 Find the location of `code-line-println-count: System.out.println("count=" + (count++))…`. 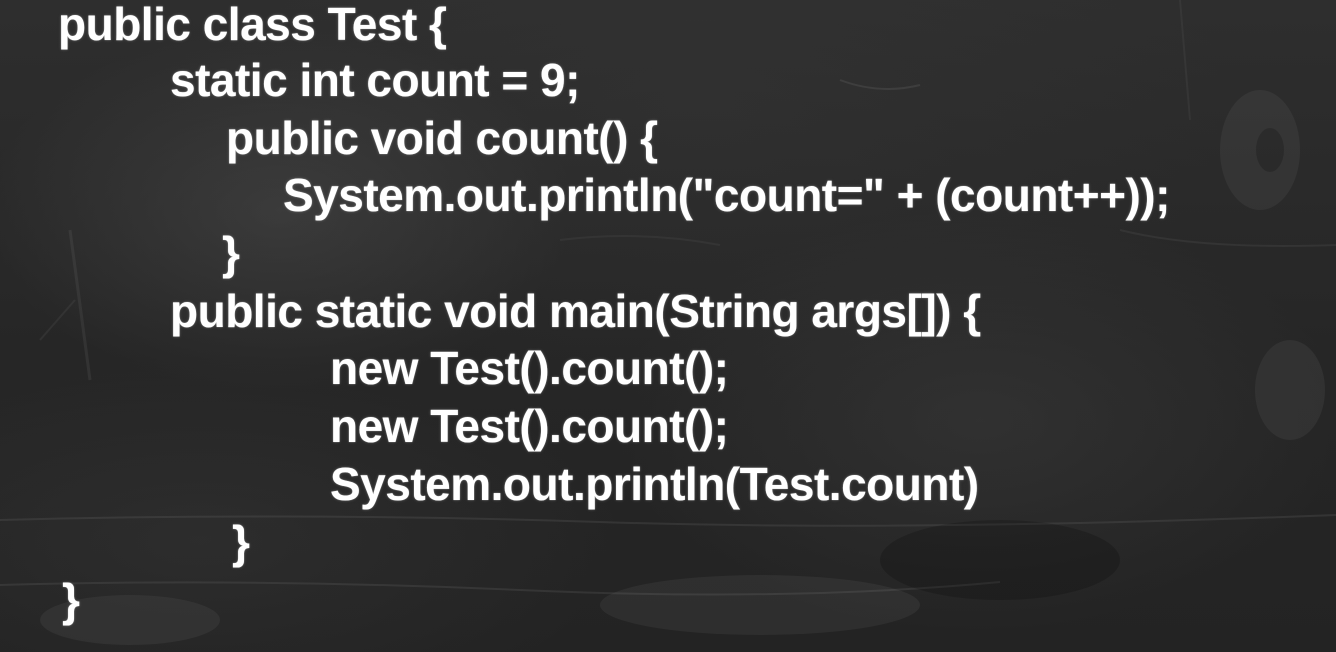

code-line-println-count: System.out.println("count=" + (count++))… is located at coordinates (726, 195).